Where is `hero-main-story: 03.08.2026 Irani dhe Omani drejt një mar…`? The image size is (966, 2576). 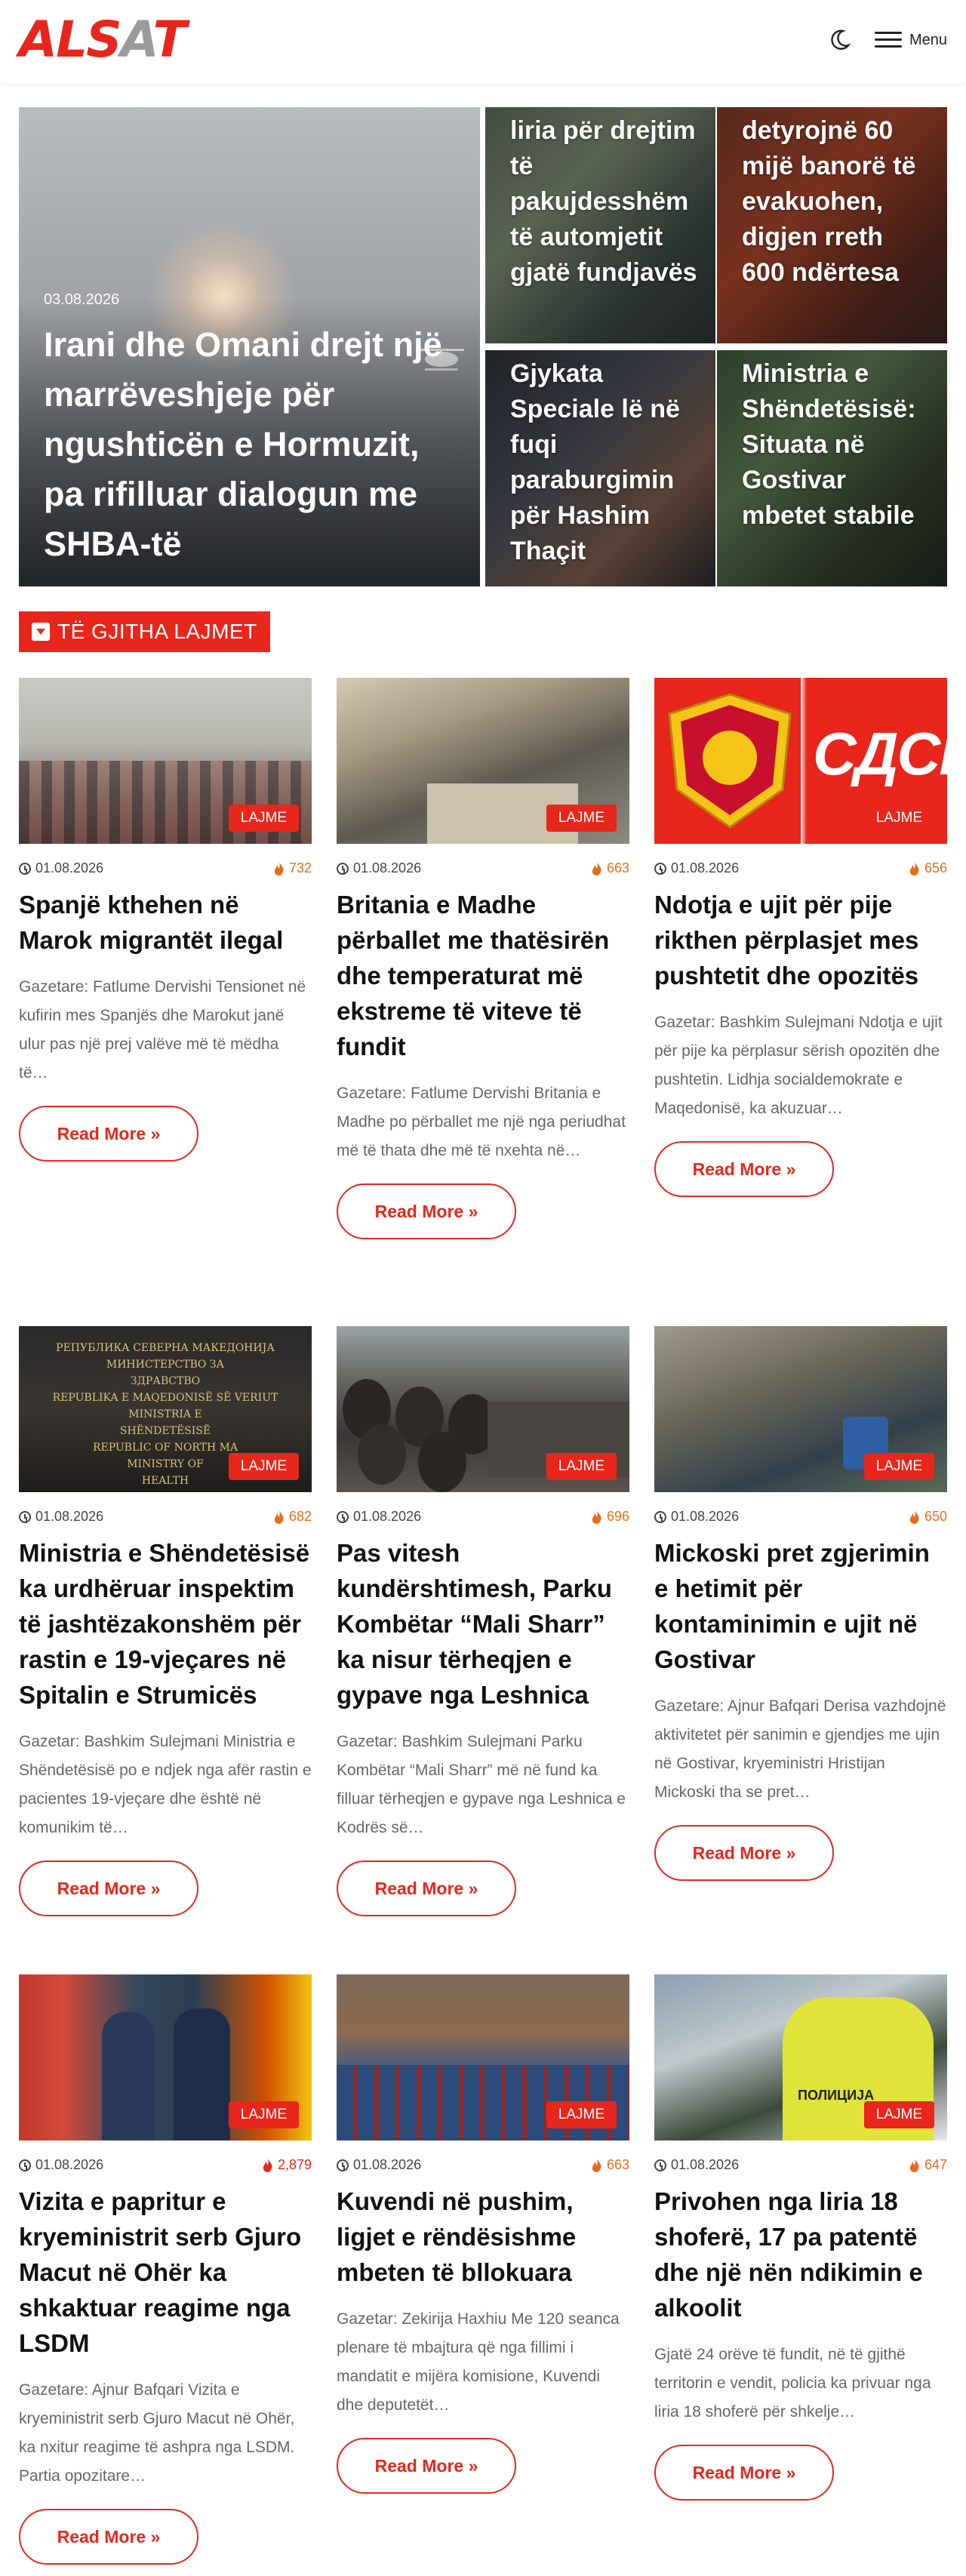 hero-main-story: 03.08.2026 Irani dhe Omani drejt një mar… is located at coordinates (249, 346).